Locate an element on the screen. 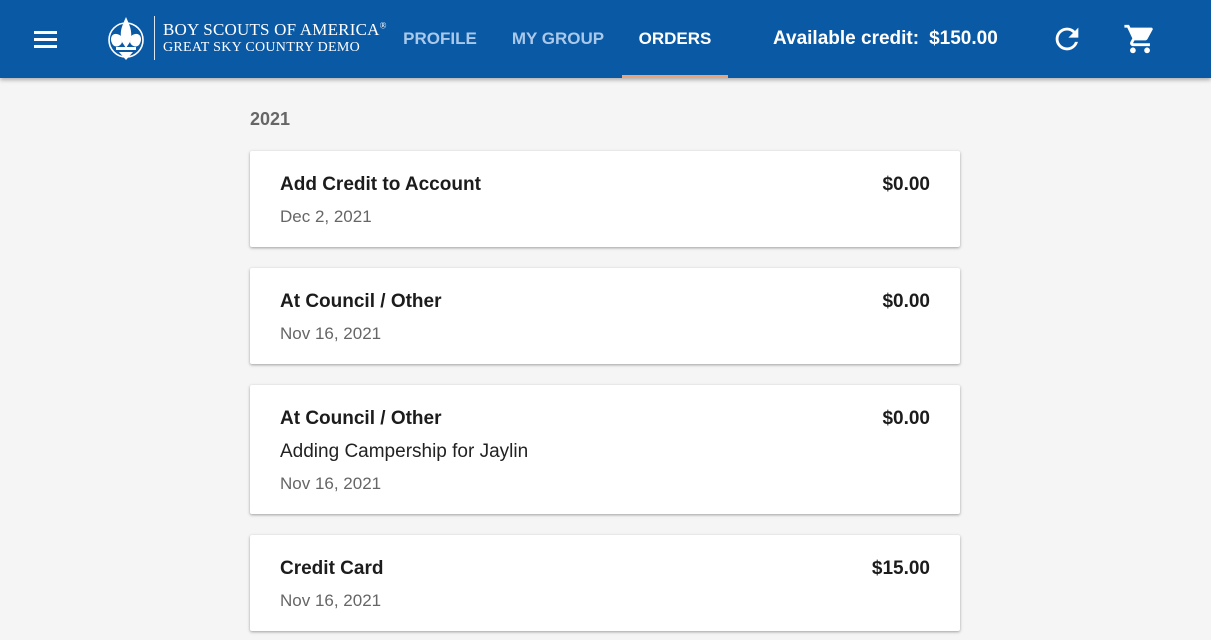 This screenshot has height=640, width=1211. tab-my-group: MY GROUP is located at coordinates (558, 39).